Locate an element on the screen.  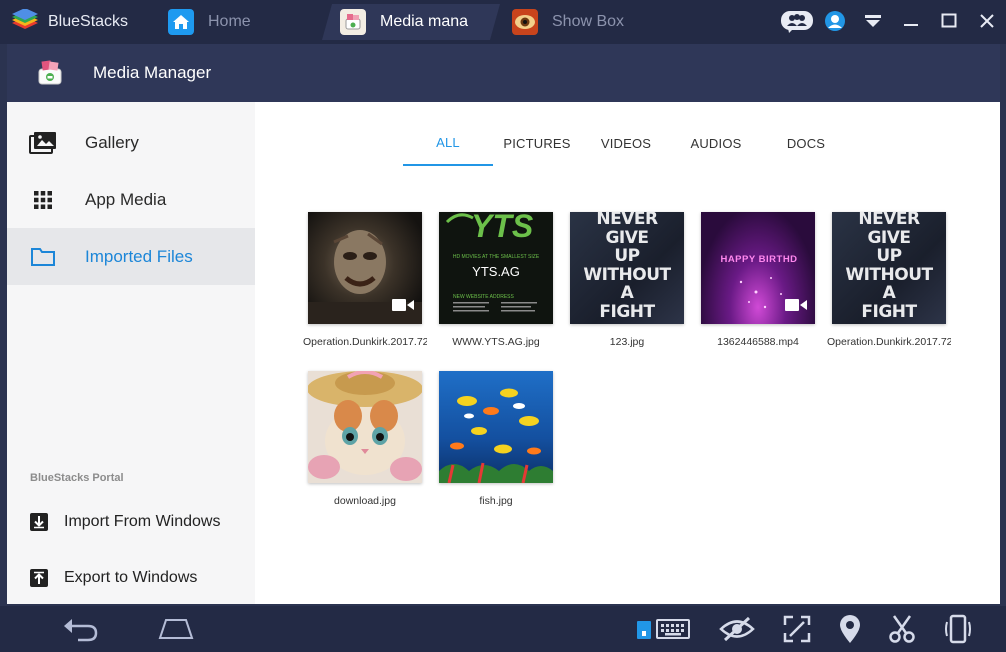
tab-showbox-label: Show Box is located at coordinates (588, 21).